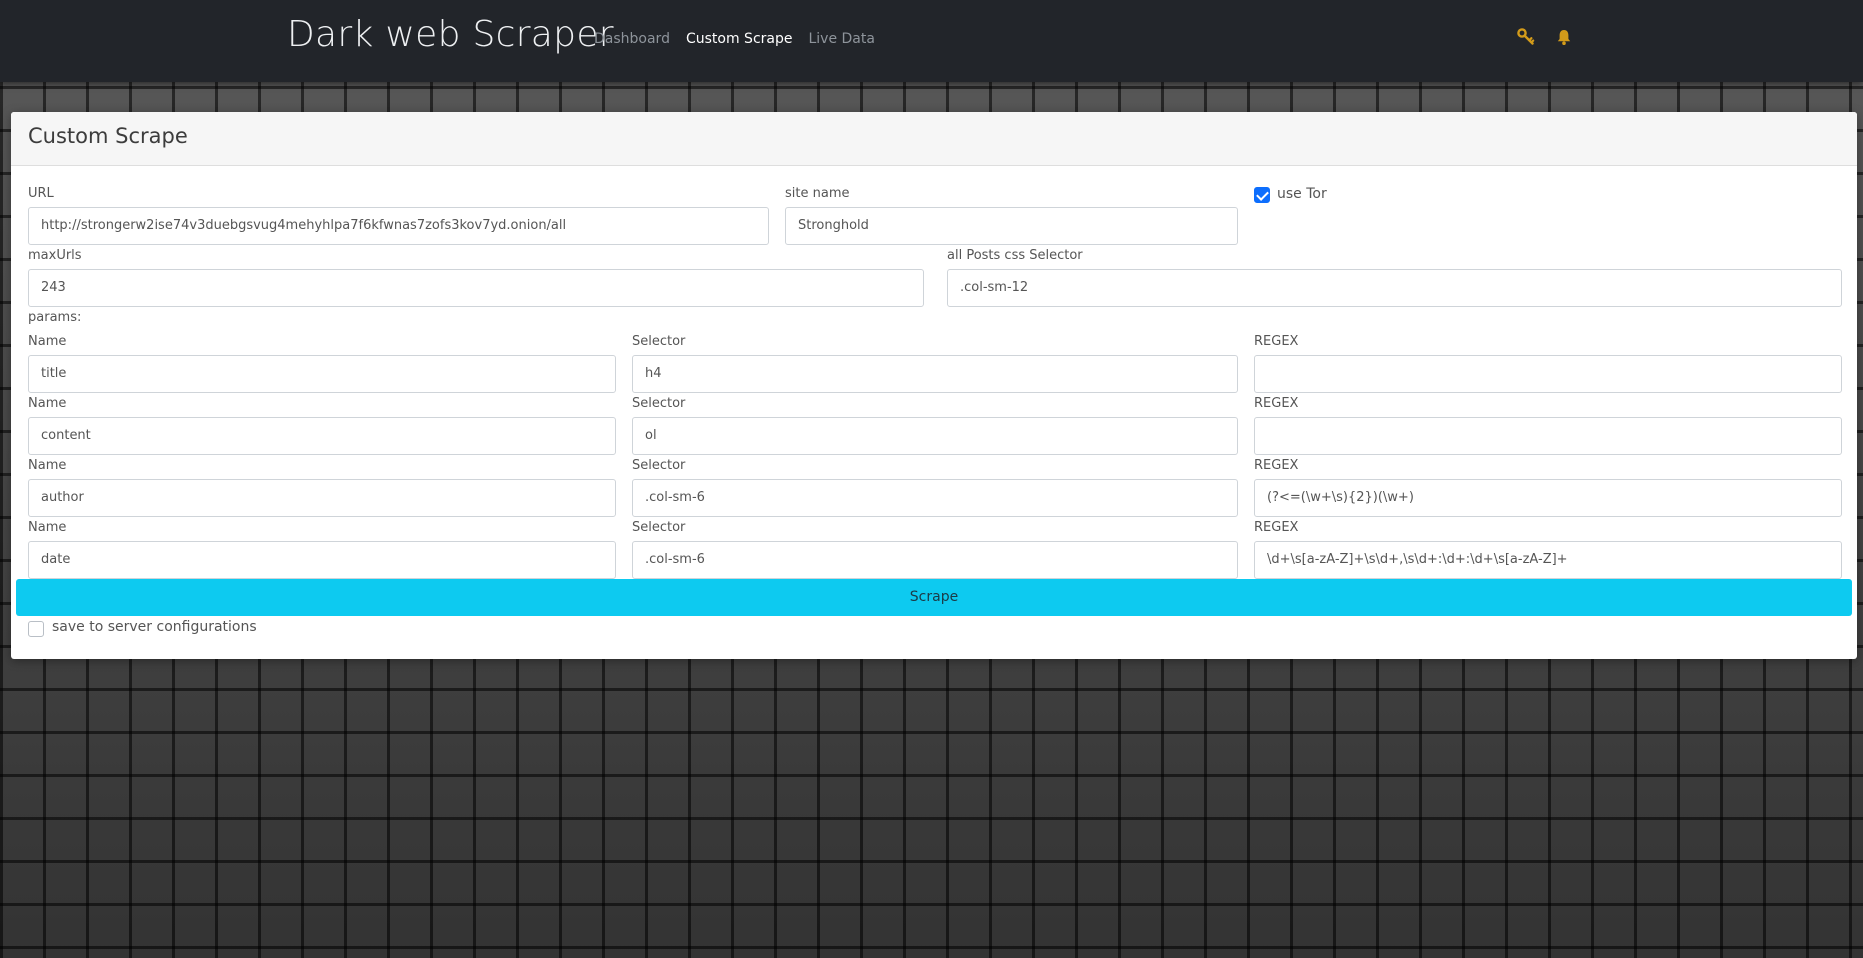 Image resolution: width=1863 pixels, height=958 pixels. What do you see at coordinates (1302, 194) in the screenshot?
I see `use-tor-label: use Tor` at bounding box center [1302, 194].